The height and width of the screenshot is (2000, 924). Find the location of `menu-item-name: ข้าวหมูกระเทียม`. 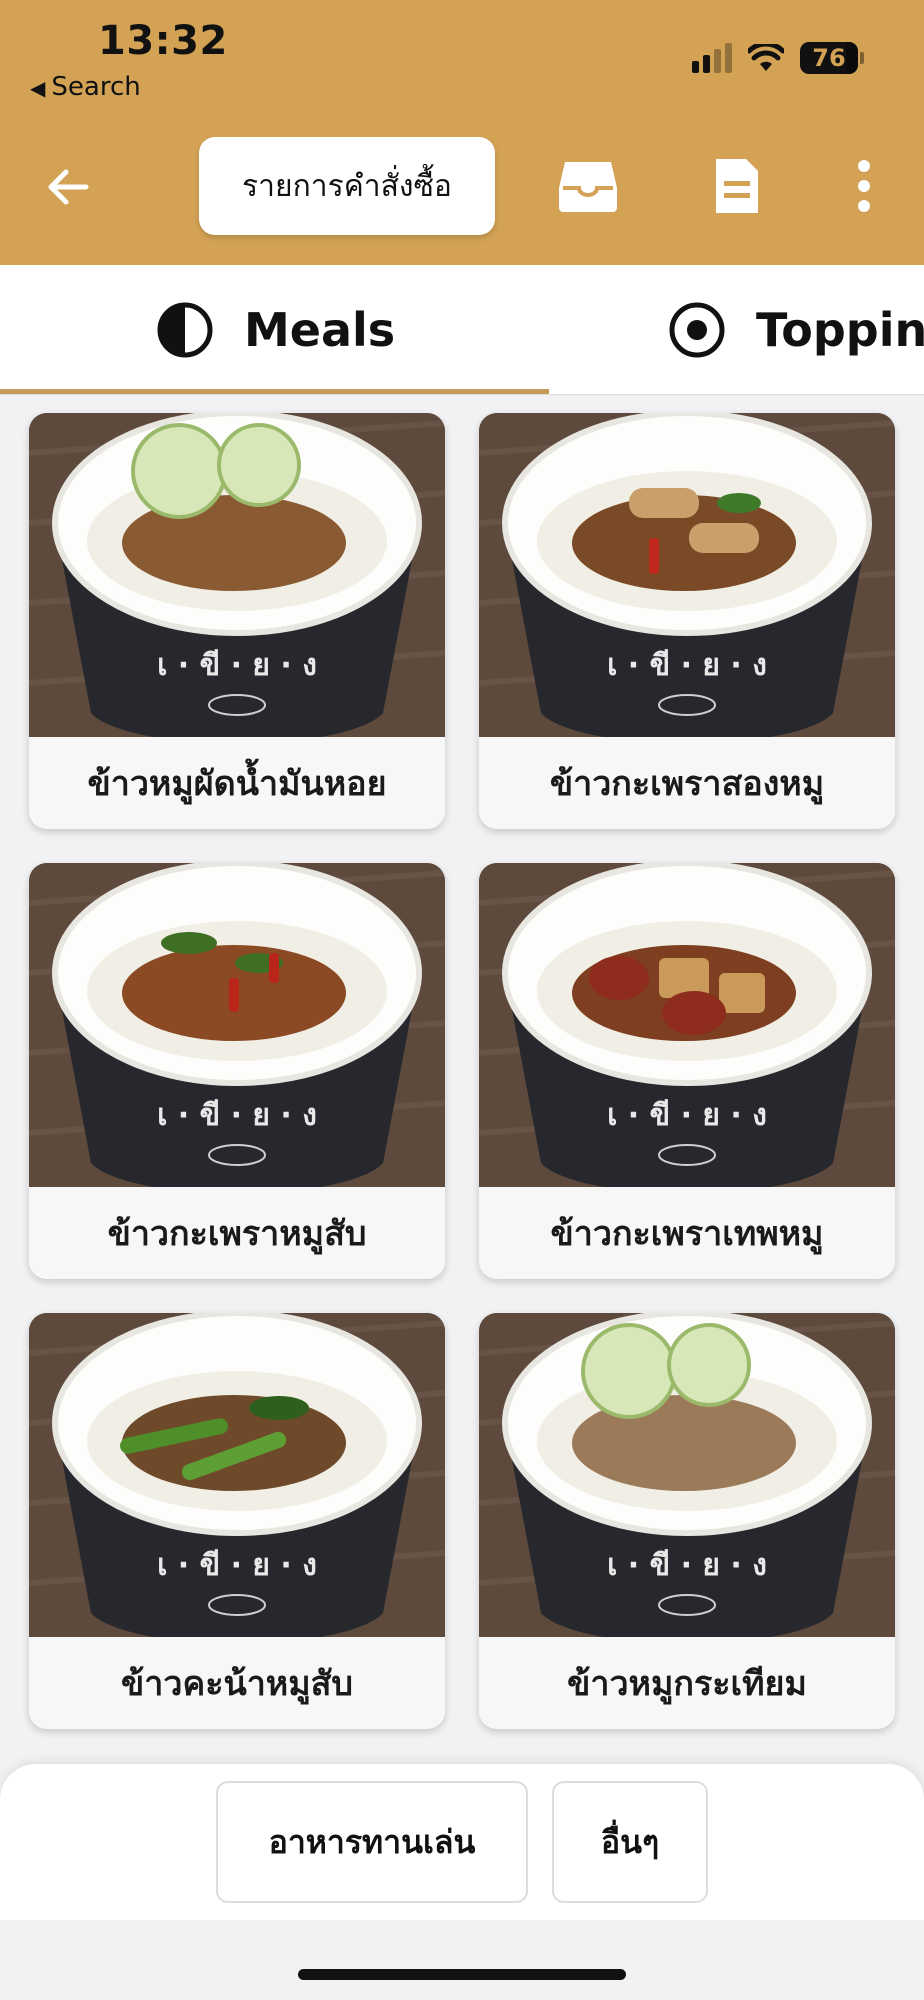

menu-item-name: ข้าวหมูกระเทียม is located at coordinates (687, 1683).